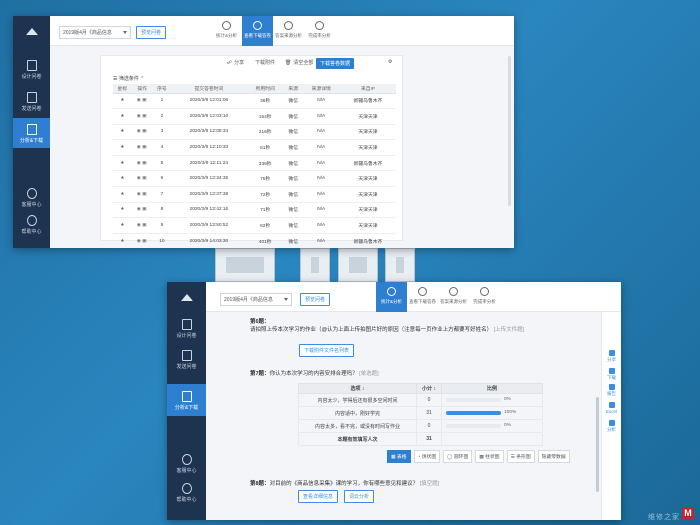 Image resolution: width=700 pixels, height=525 pixels. I want to click on table-row: ★ ◉▣ 6 2020/3/9 13:34:36 75秒 微信 N/A 天津天津, so click(254, 179).